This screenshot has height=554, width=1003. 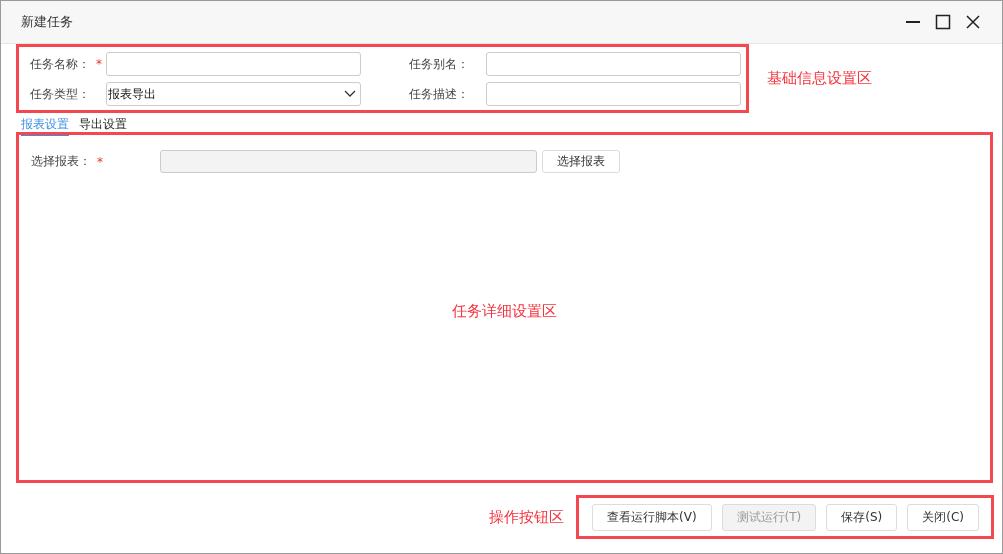 I want to click on type-select: 报表导出, so click(x=233, y=94).